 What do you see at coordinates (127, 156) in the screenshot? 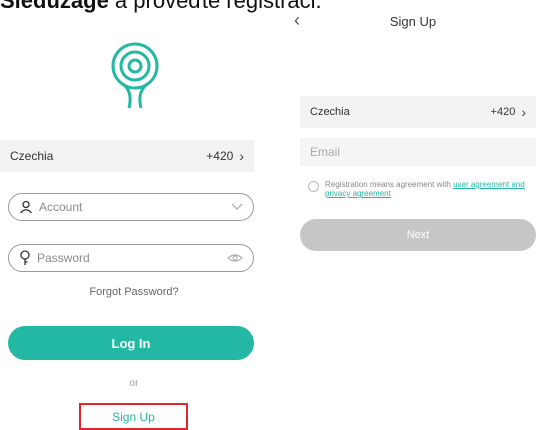
I see `country-selector: Czechia +420 ›` at bounding box center [127, 156].